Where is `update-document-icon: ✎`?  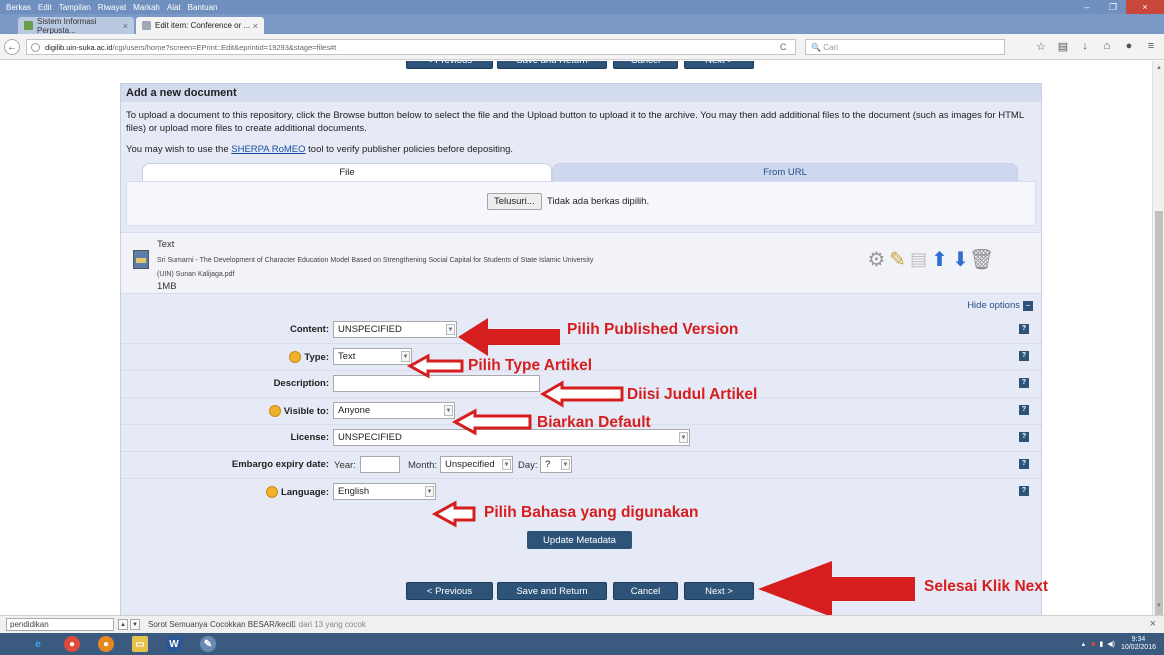 update-document-icon: ✎ is located at coordinates (897, 259).